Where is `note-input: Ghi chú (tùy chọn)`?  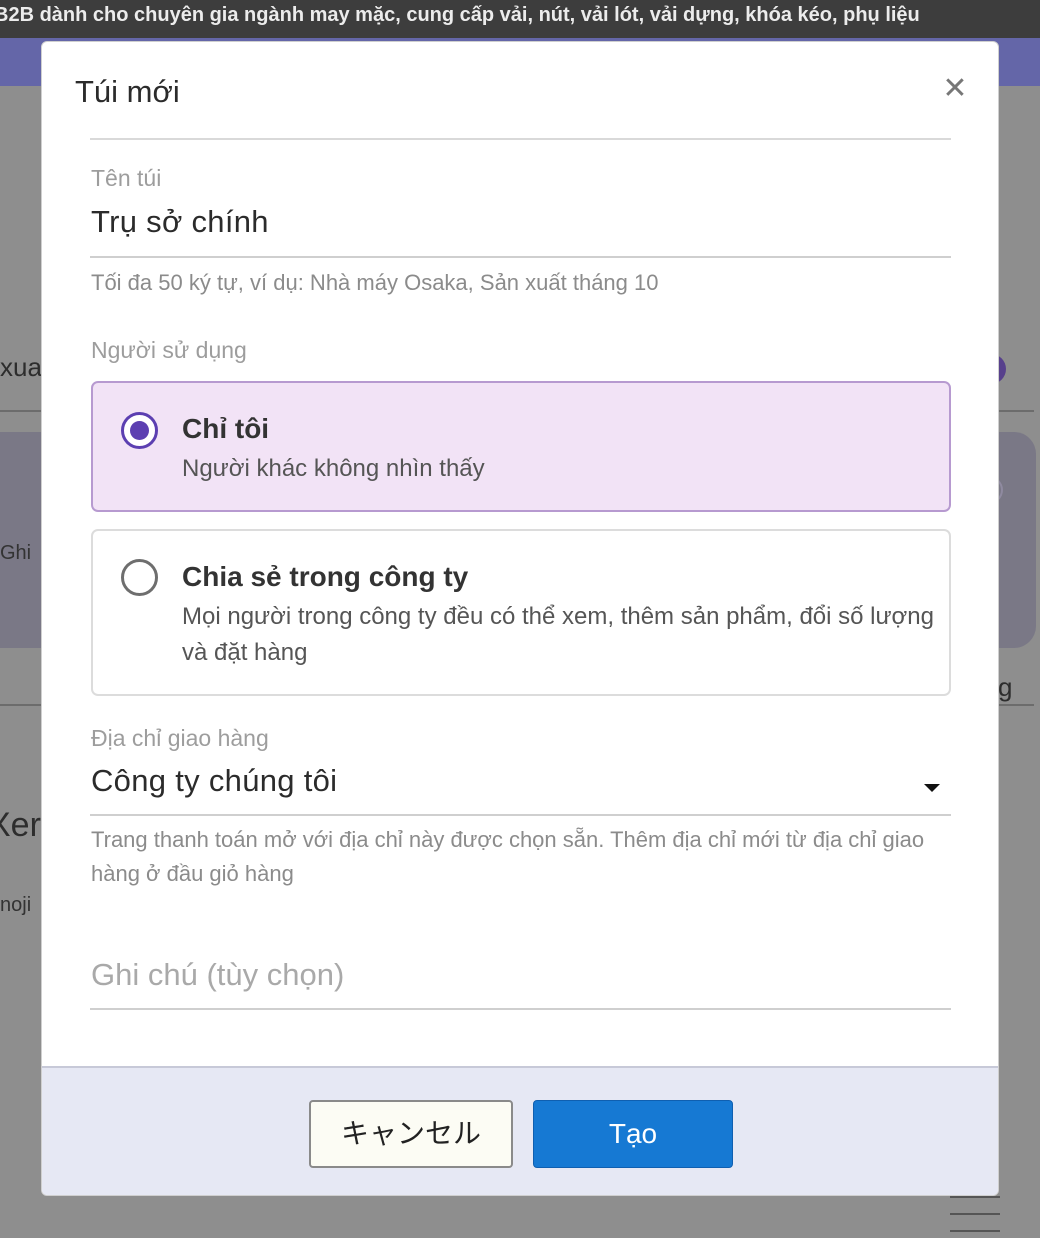
note-input: Ghi chú (tùy chọn) is located at coordinates (217, 975).